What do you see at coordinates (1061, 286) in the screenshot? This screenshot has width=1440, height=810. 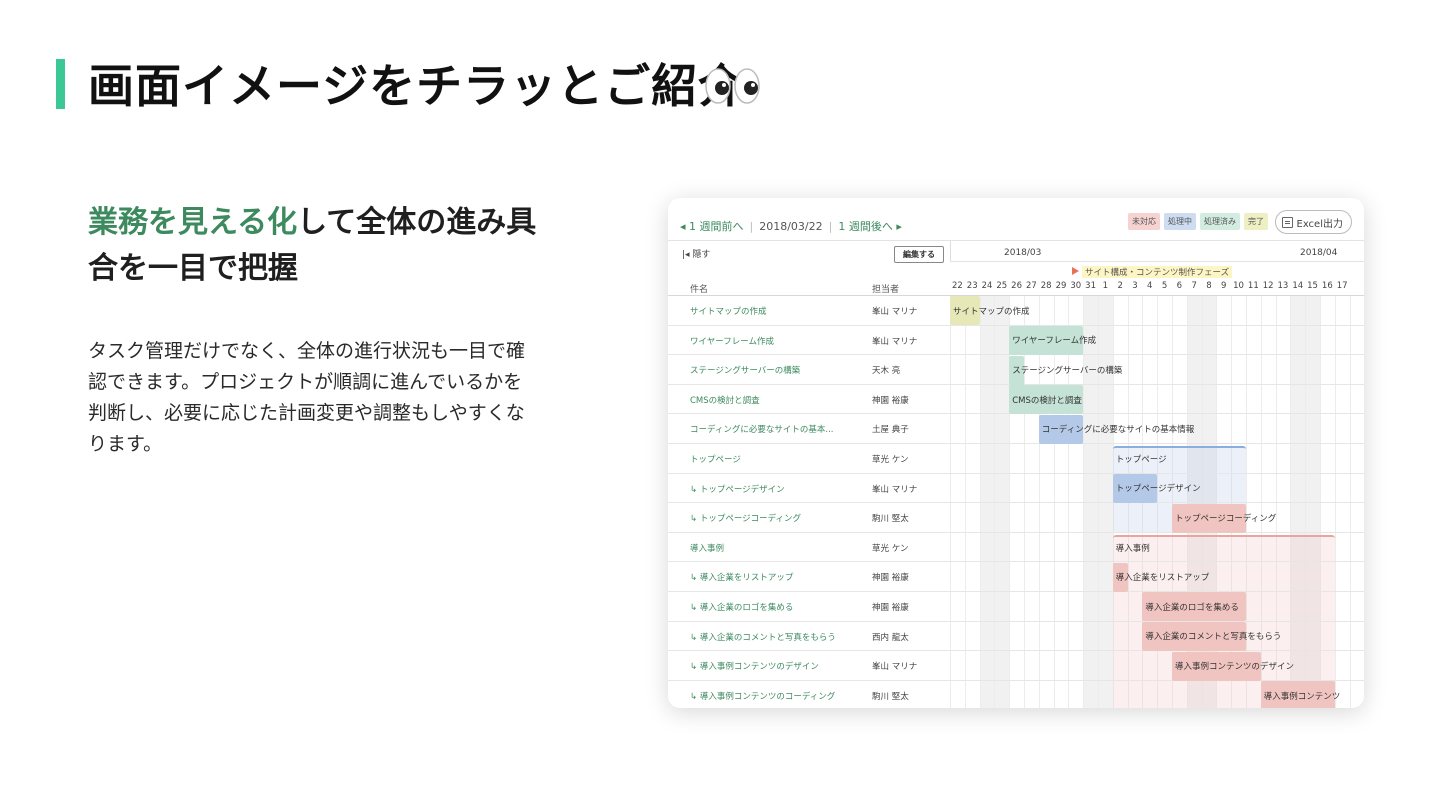 I see `day-label: 29` at bounding box center [1061, 286].